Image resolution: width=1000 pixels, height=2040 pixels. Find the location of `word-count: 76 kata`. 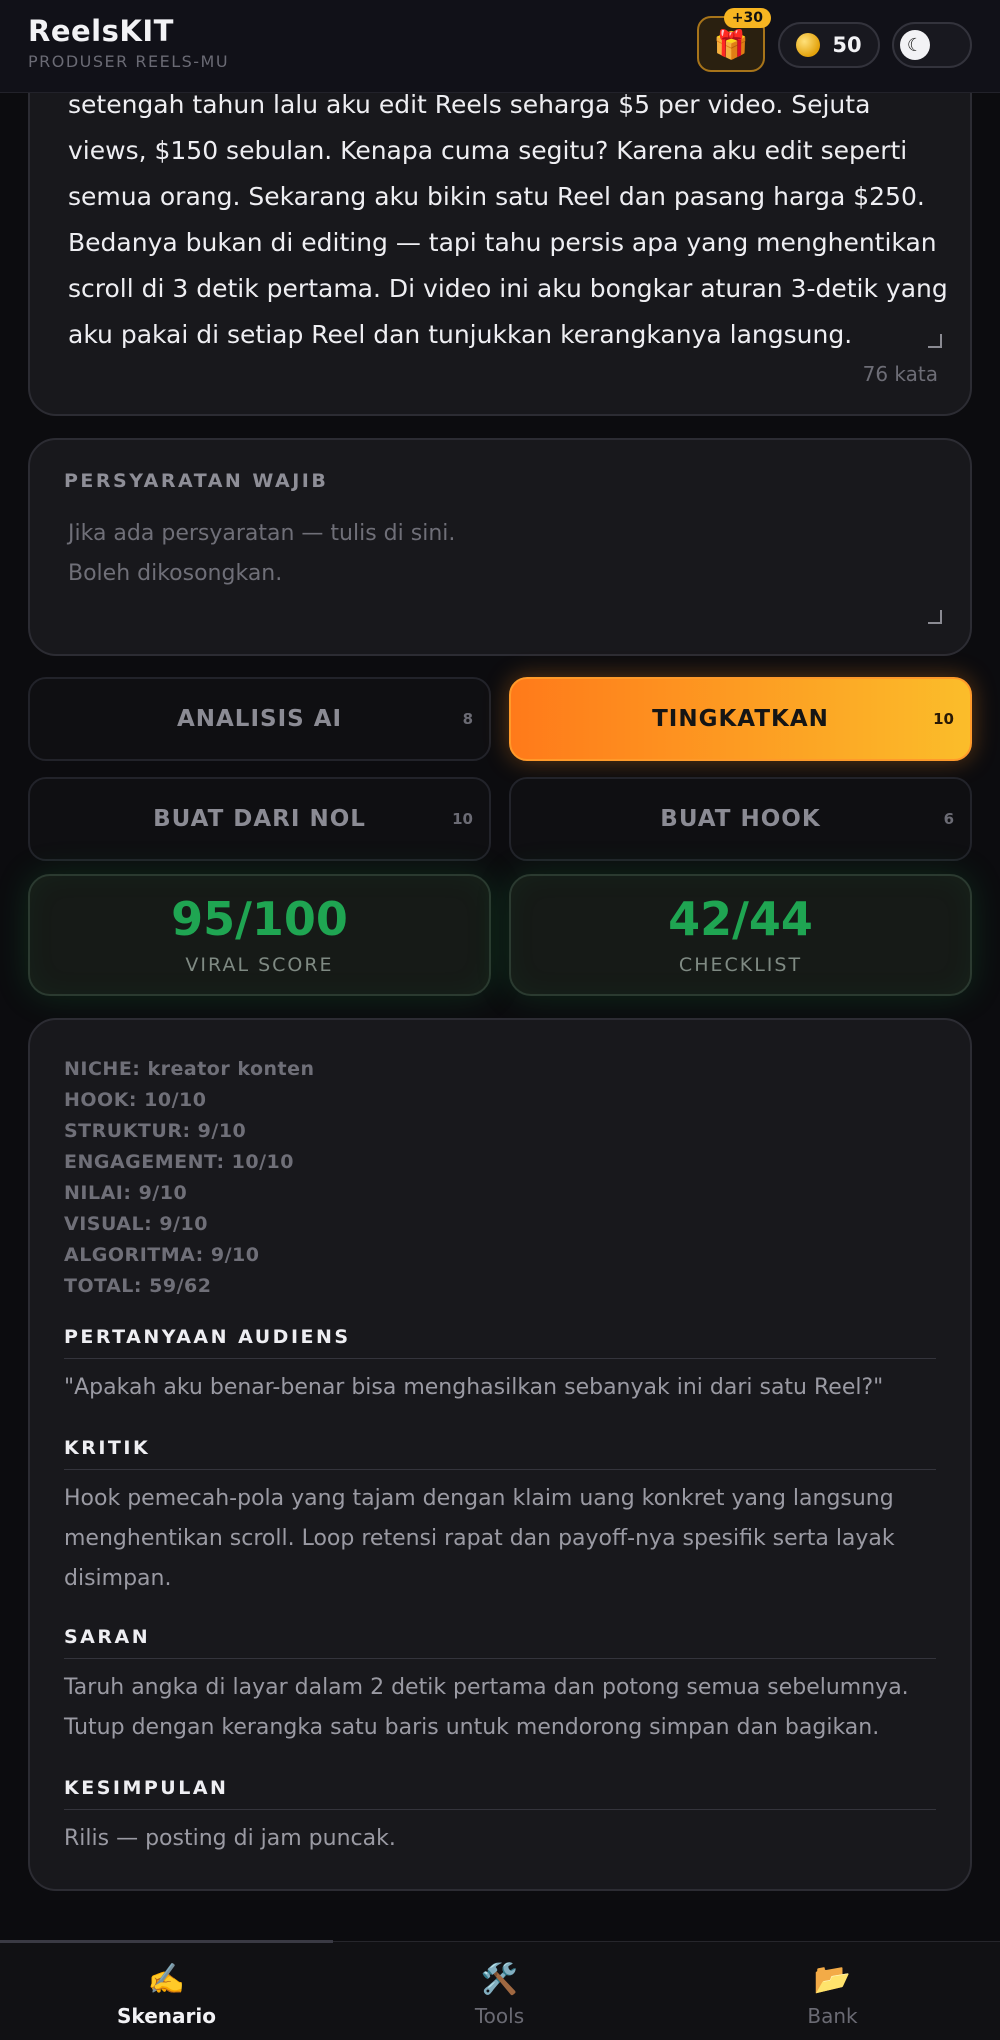

word-count: 76 kata is located at coordinates (900, 374).